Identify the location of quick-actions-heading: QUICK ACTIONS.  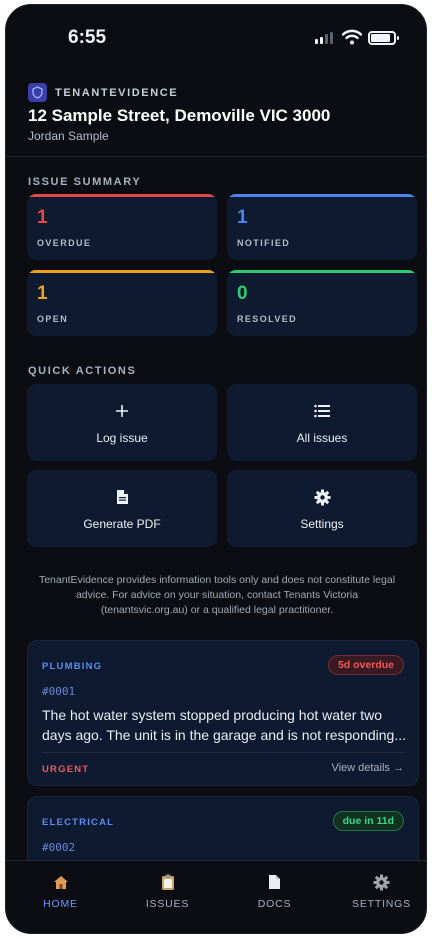
(82, 371).